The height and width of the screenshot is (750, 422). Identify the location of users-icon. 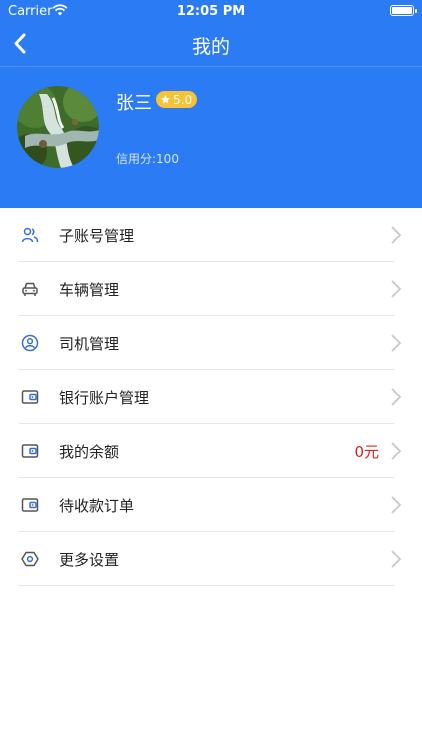
(30, 235).